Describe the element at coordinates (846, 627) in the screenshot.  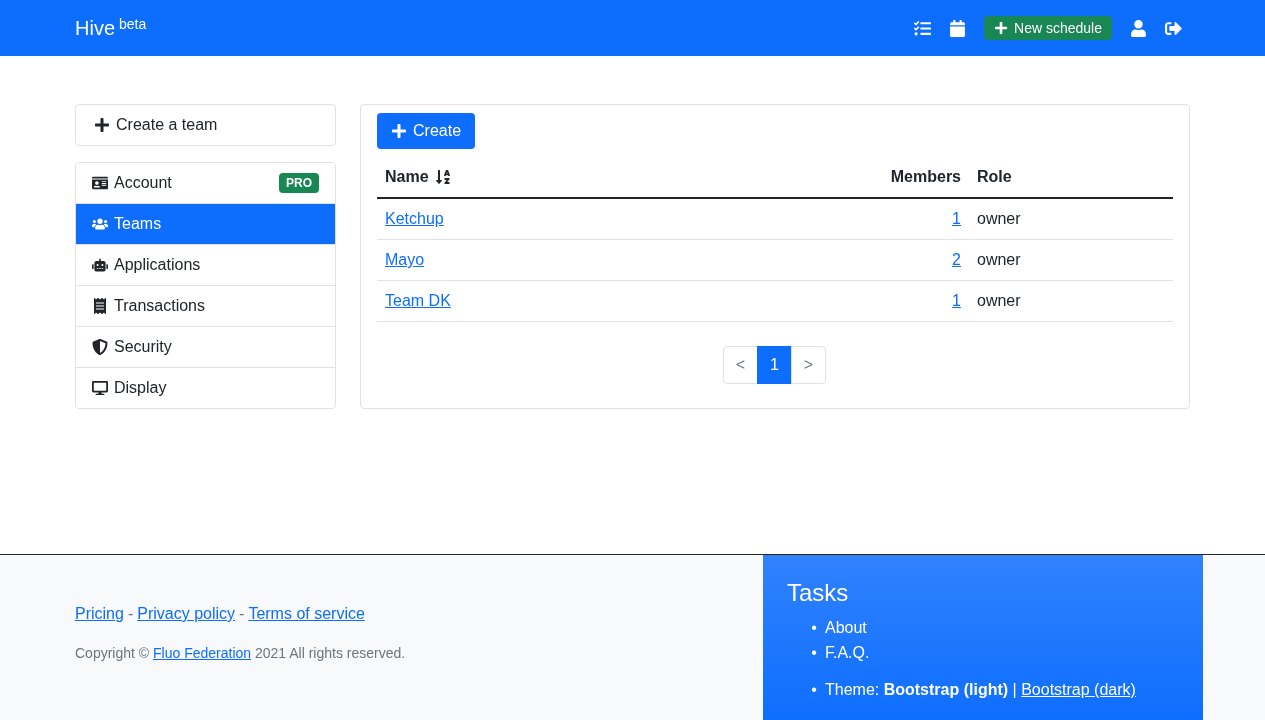
I see `footer-link: About` at that location.